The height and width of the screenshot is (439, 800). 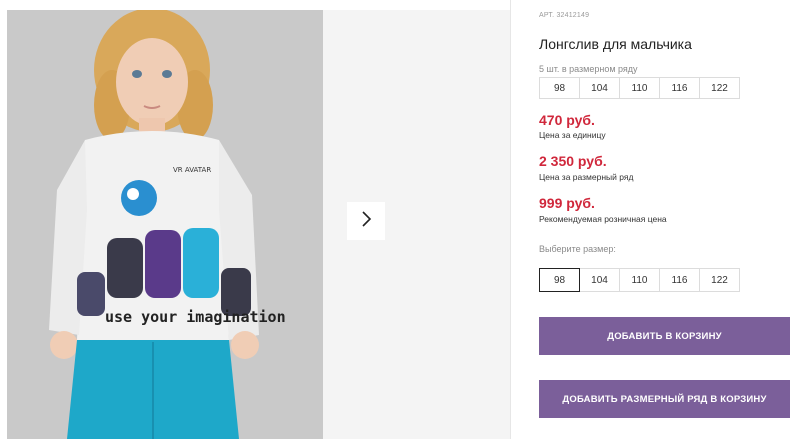 I want to click on chevron-right-icon, so click(x=366, y=221).